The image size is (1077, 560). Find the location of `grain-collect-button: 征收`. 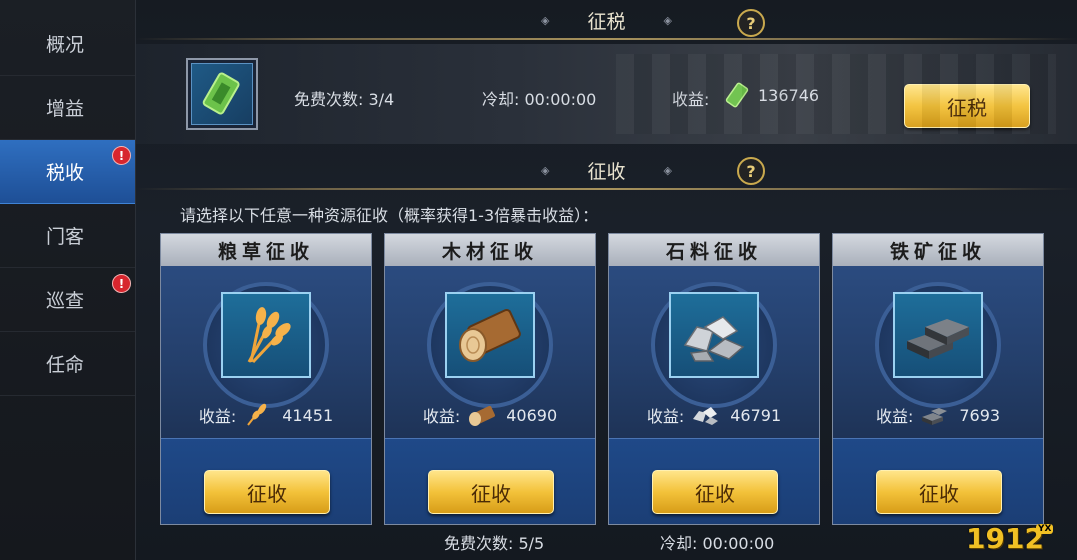

grain-collect-button: 征收 is located at coordinates (267, 492).